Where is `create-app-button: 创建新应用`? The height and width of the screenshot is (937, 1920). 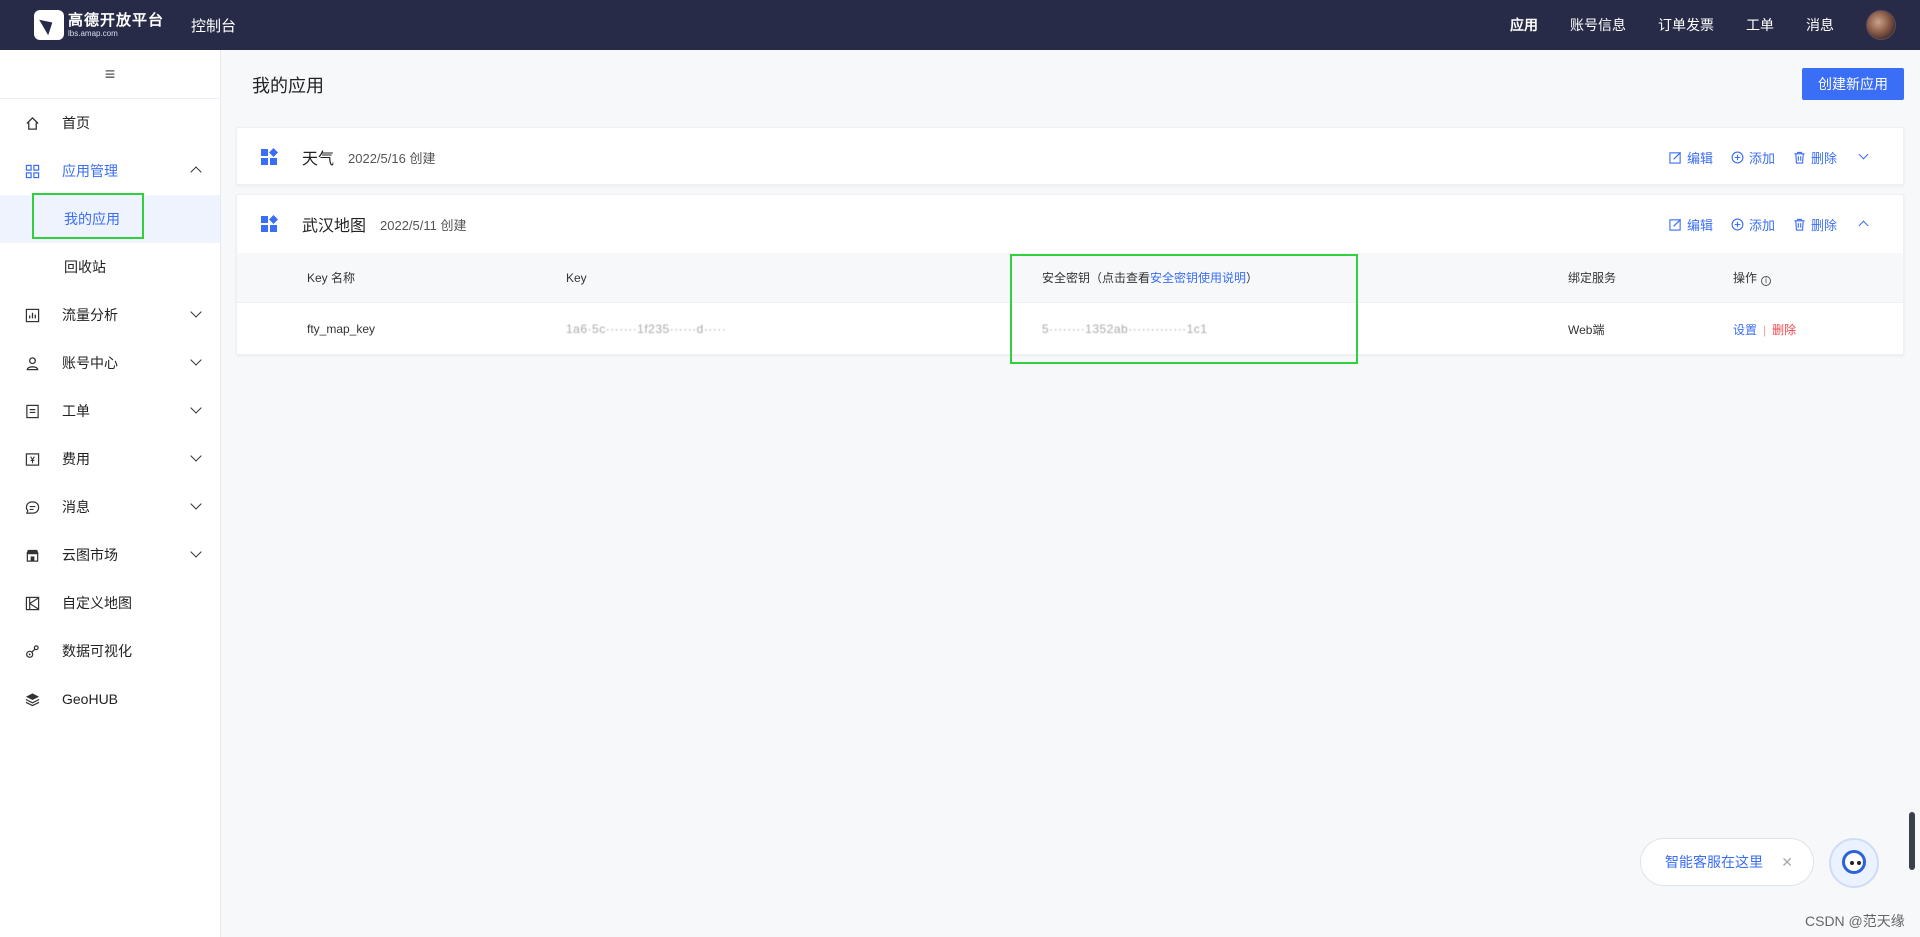 create-app-button: 创建新应用 is located at coordinates (1853, 84).